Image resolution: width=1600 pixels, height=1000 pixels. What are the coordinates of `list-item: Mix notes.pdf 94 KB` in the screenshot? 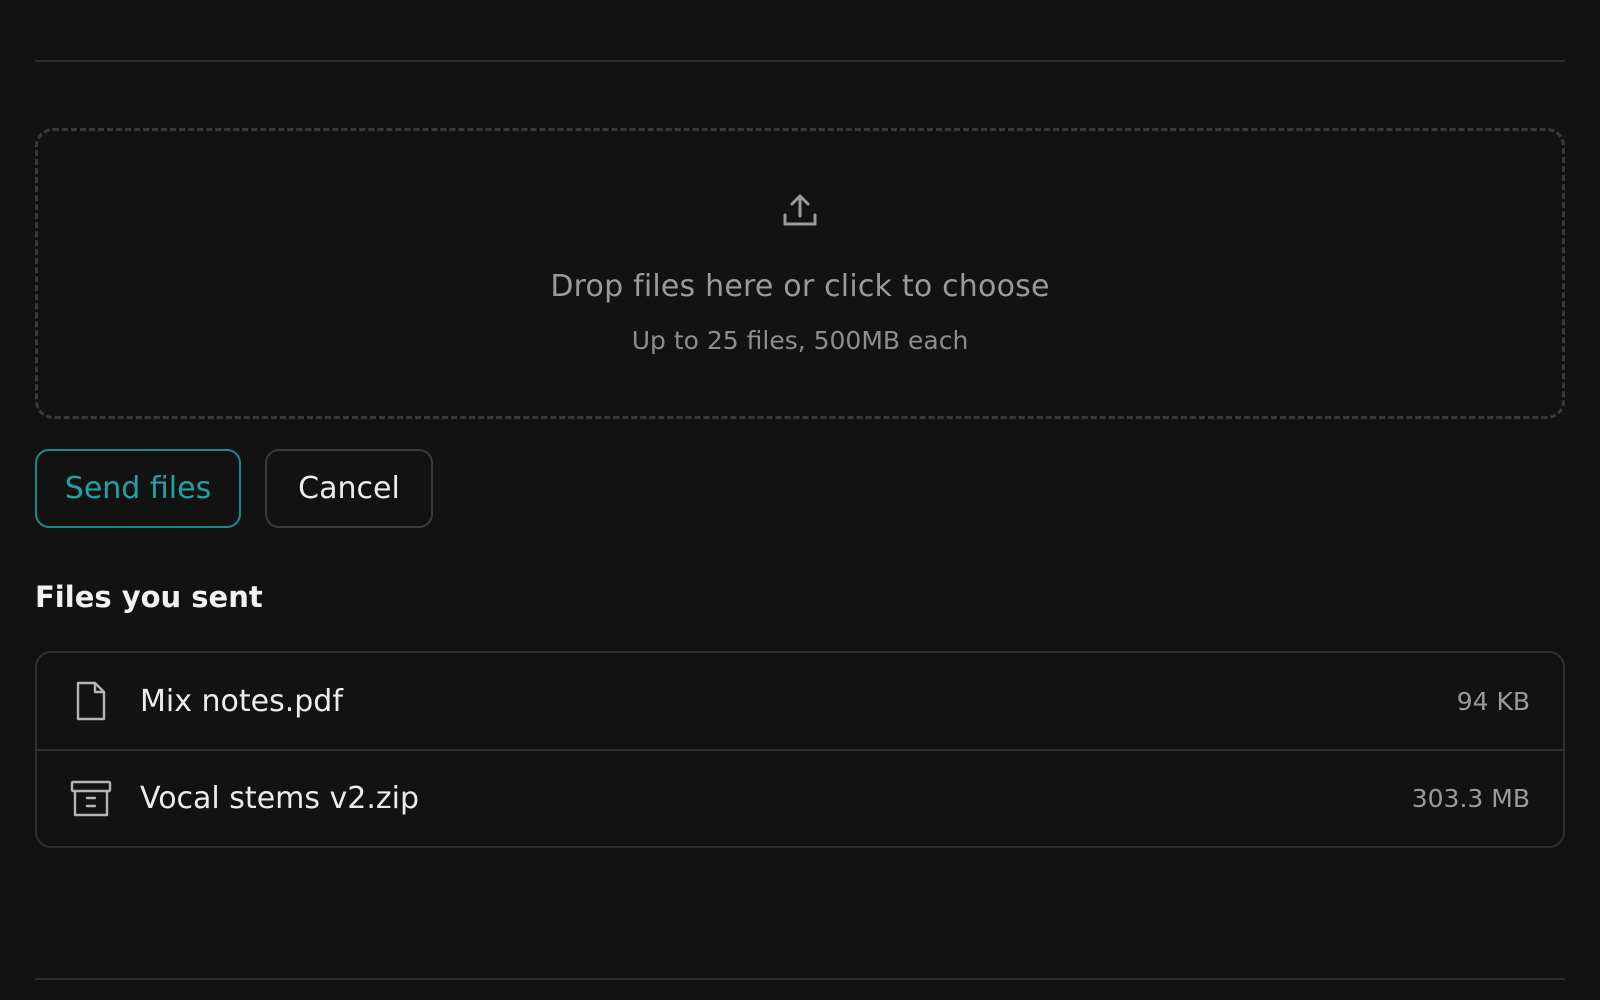 It's located at (800, 701).